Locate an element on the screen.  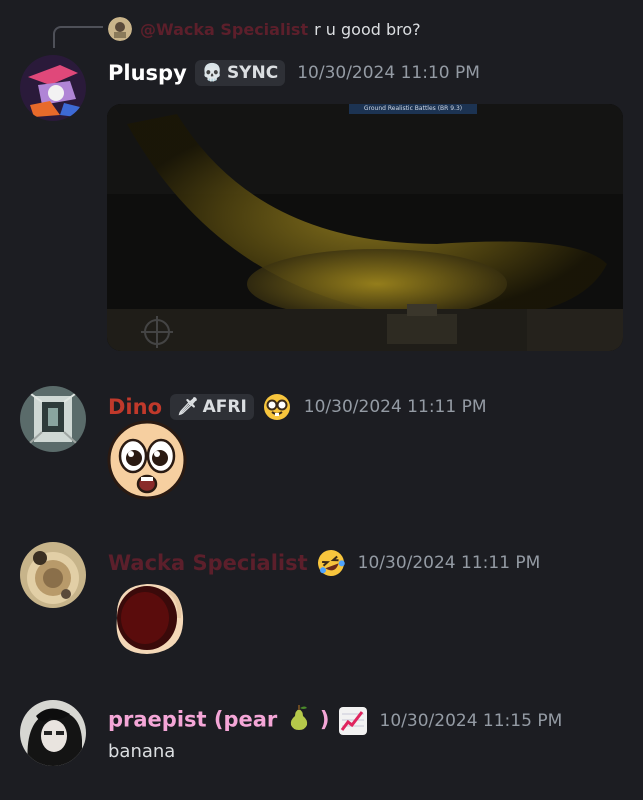
guild-tag: 💀 SYNC is located at coordinates (240, 73).